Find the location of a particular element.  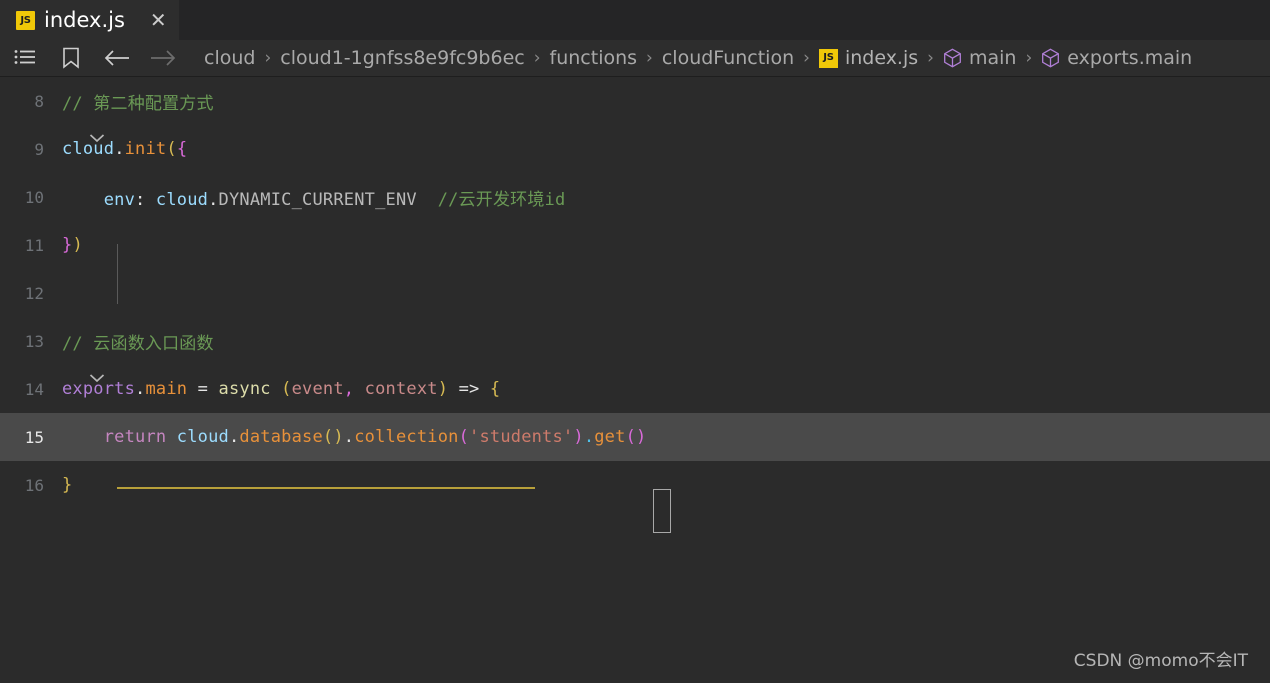

code-token: => is located at coordinates (469, 389).